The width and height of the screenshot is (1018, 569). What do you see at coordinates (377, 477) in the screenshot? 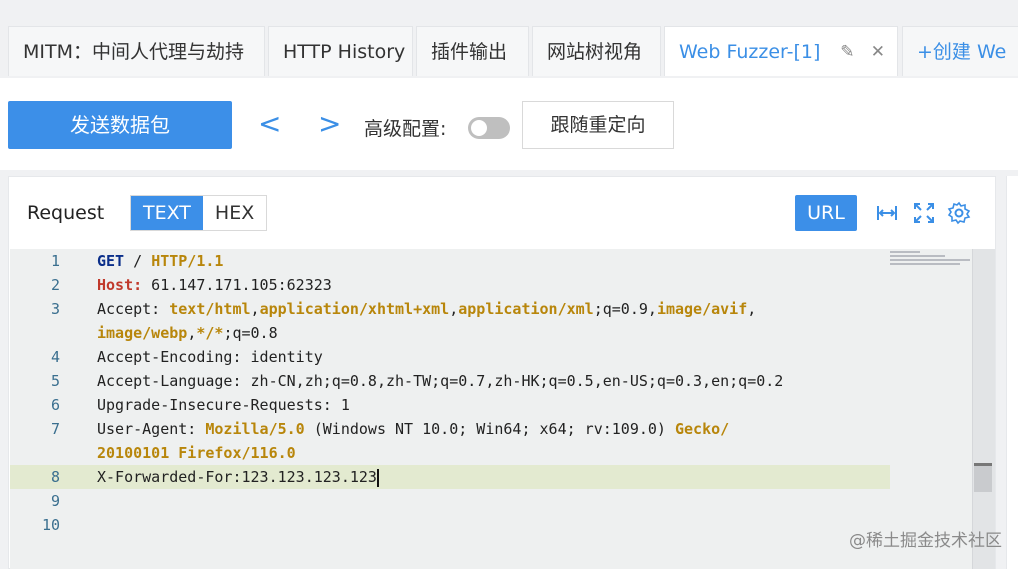
I see `text-caret` at bounding box center [377, 477].